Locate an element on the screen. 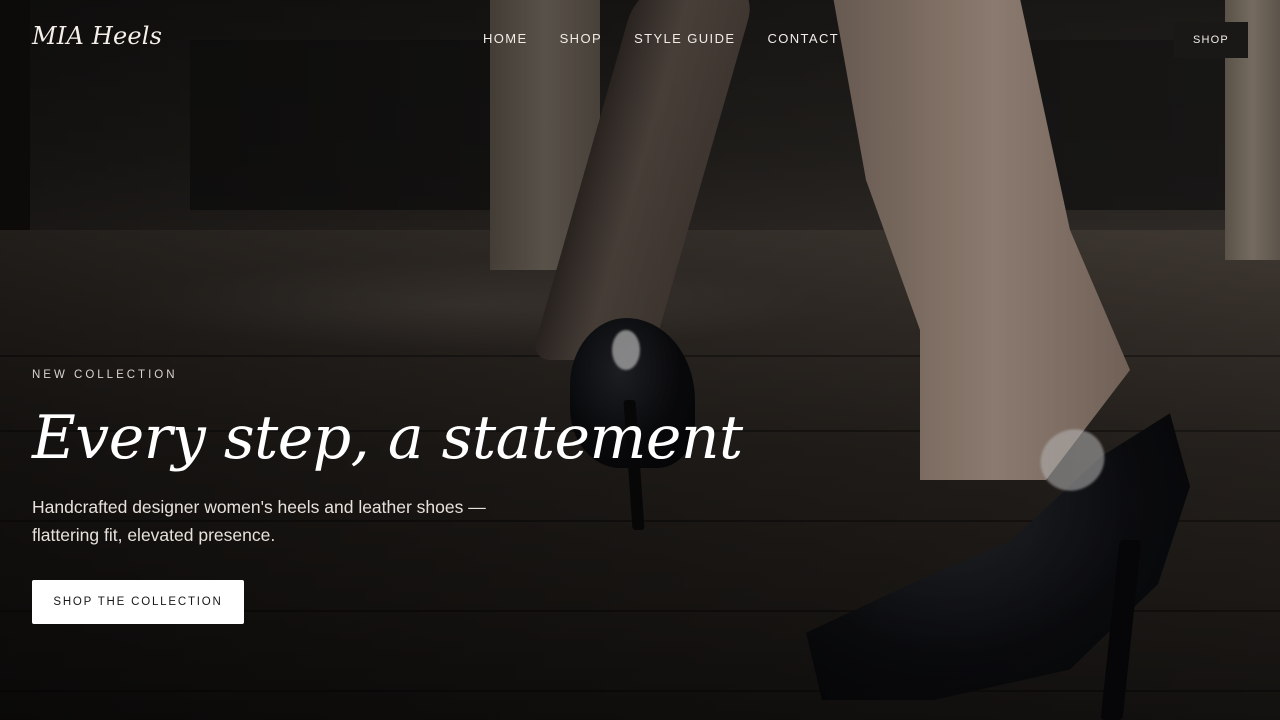 The image size is (1280, 720). nav-link-home: HOME is located at coordinates (505, 38).